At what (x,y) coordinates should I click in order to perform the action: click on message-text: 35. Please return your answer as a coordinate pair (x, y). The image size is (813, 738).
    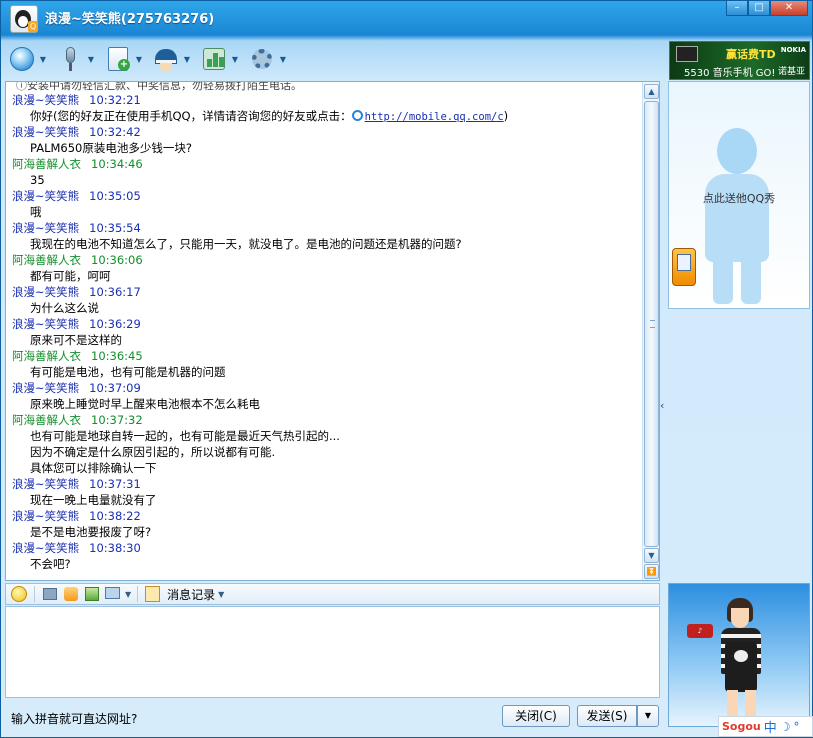
    Looking at the image, I should click on (37, 180).